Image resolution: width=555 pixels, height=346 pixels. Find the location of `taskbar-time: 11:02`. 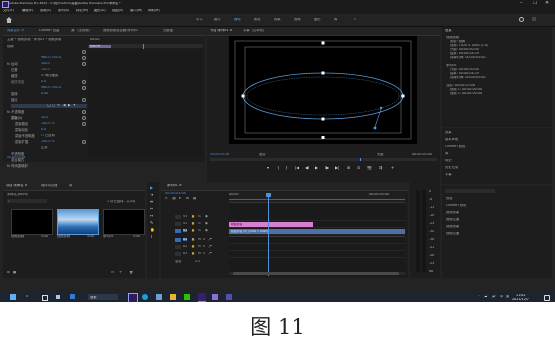

taskbar-time: 11:02 is located at coordinates (521, 295).